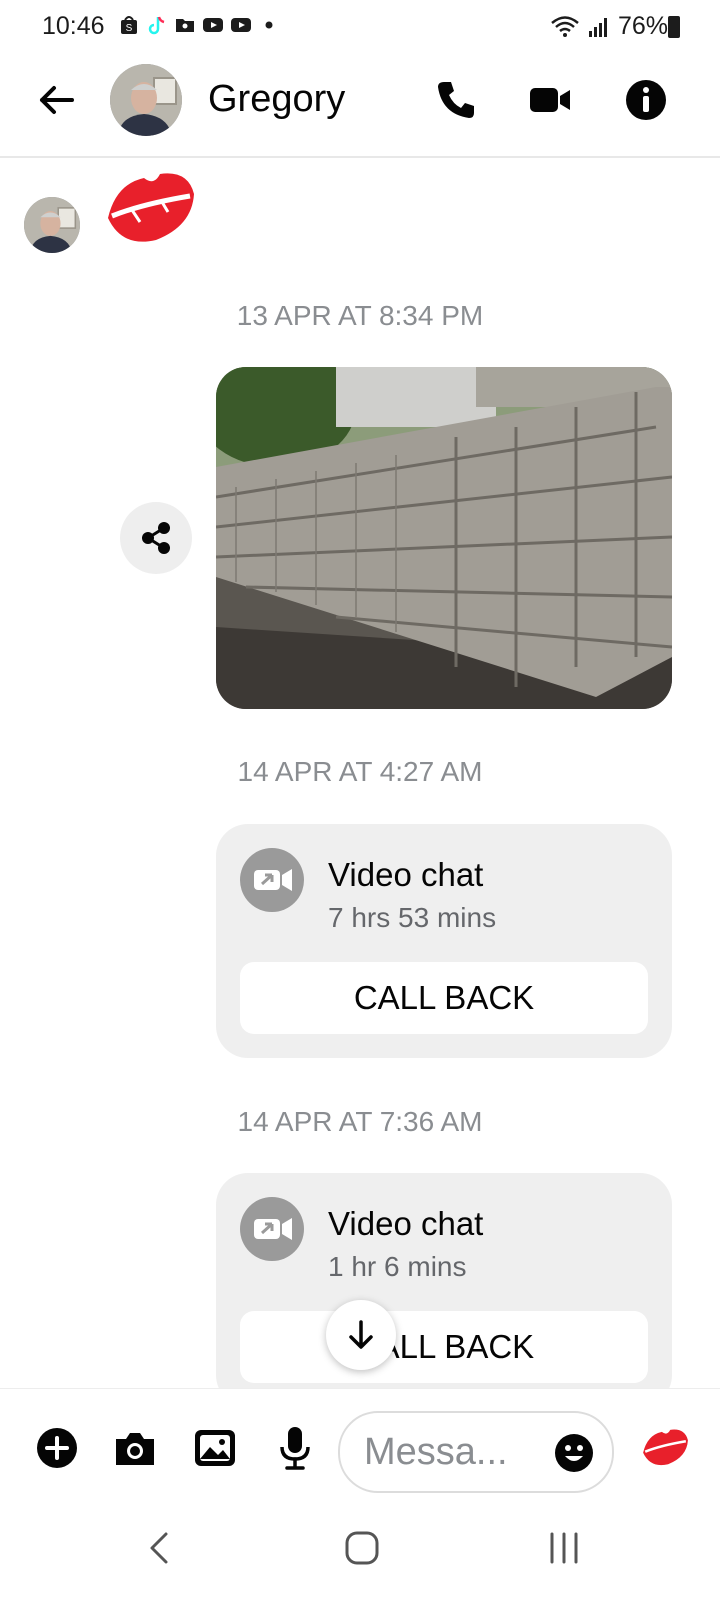 This screenshot has height=1600, width=720. Describe the element at coordinates (360, 315) in the screenshot. I see `timestamp: 13 APR AT 8:34 PM` at that location.